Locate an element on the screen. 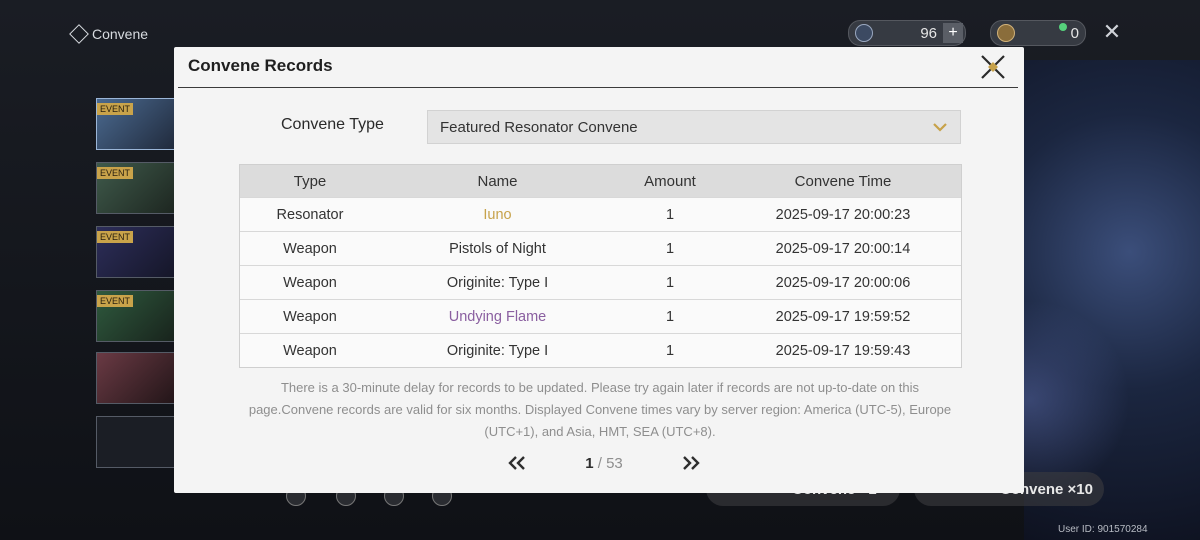 The image size is (1200, 540). cell-type: Resonator is located at coordinates (310, 214).